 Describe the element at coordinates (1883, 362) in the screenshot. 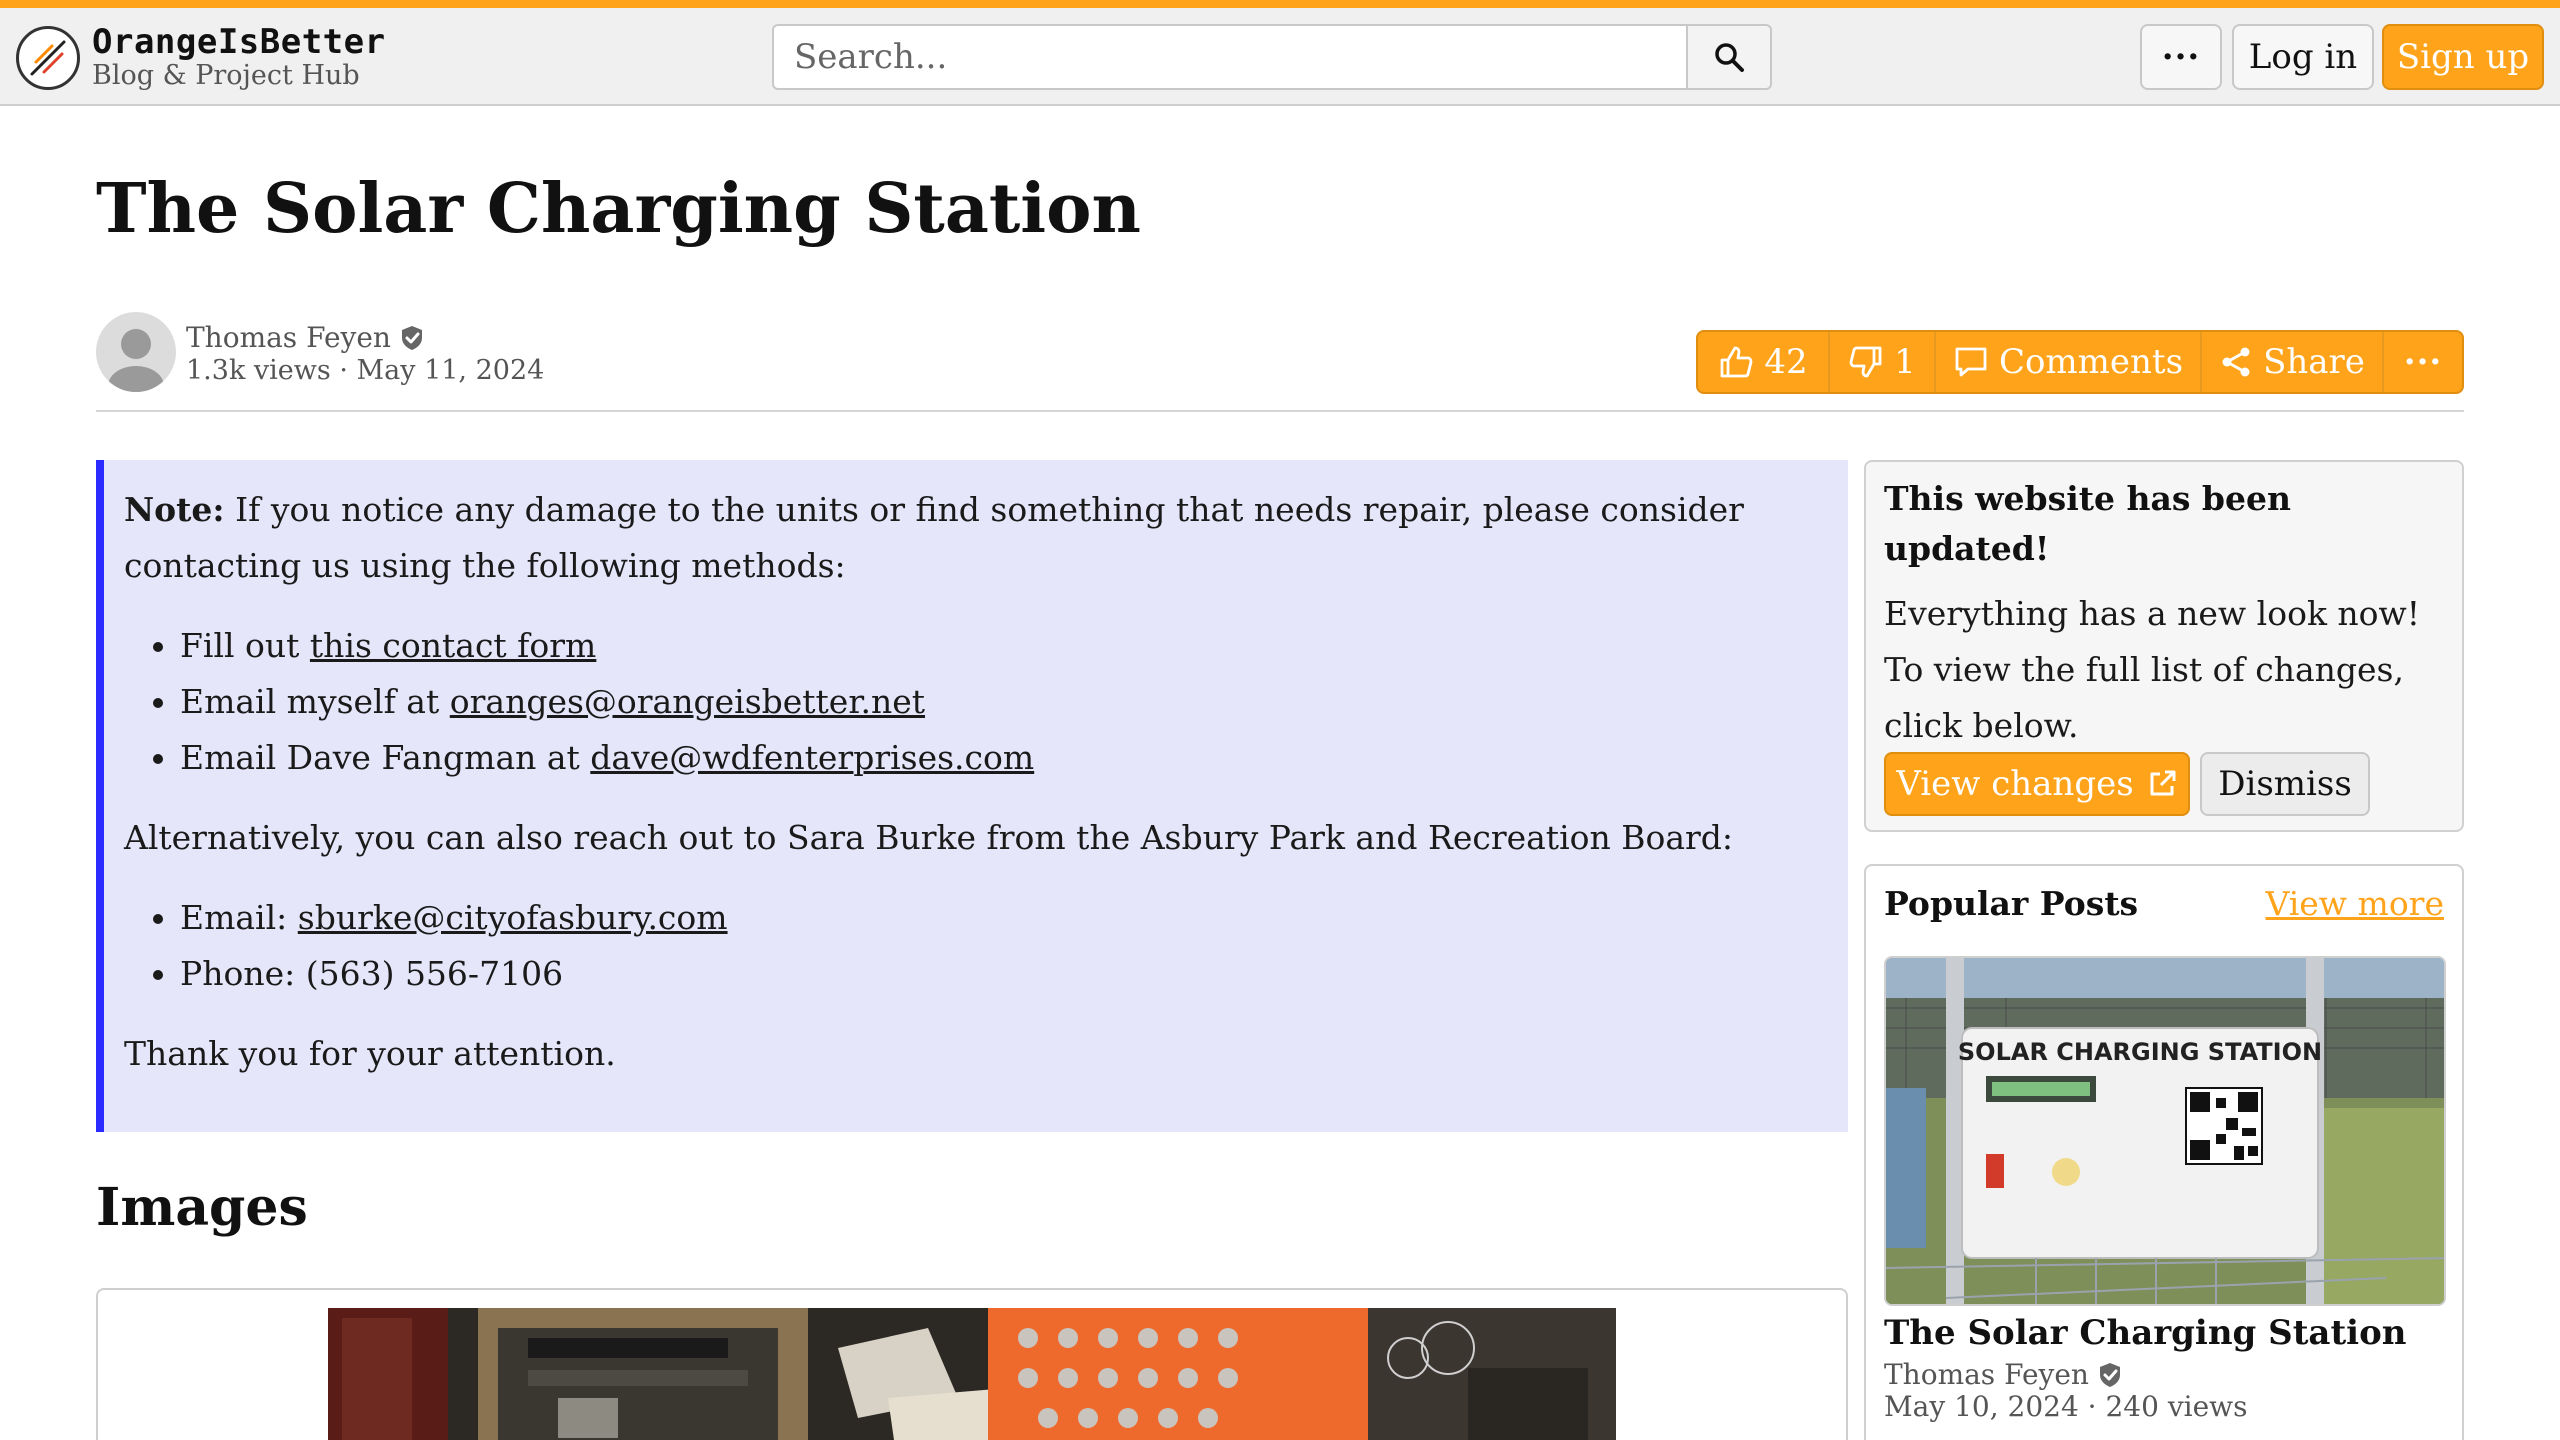

I see `dislike-button: 1` at that location.